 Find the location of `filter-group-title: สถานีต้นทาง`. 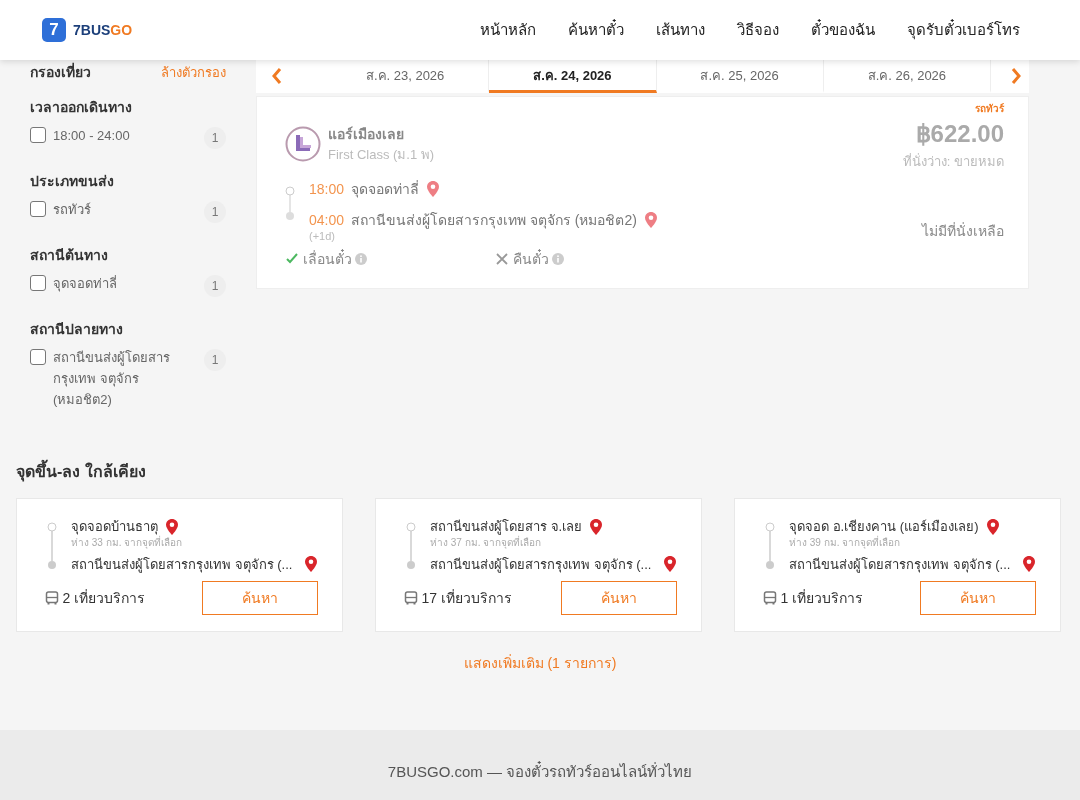

filter-group-title: สถานีต้นทาง is located at coordinates (69, 255).